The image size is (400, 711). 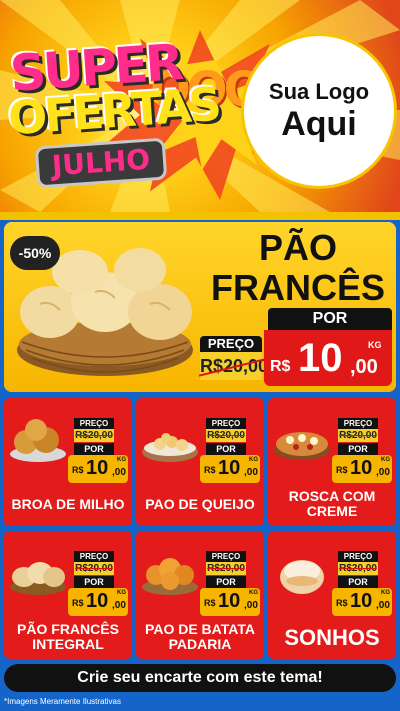 What do you see at coordinates (297, 287) in the screenshot?
I see `featured-title-line2: FRANCÊS` at bounding box center [297, 287].